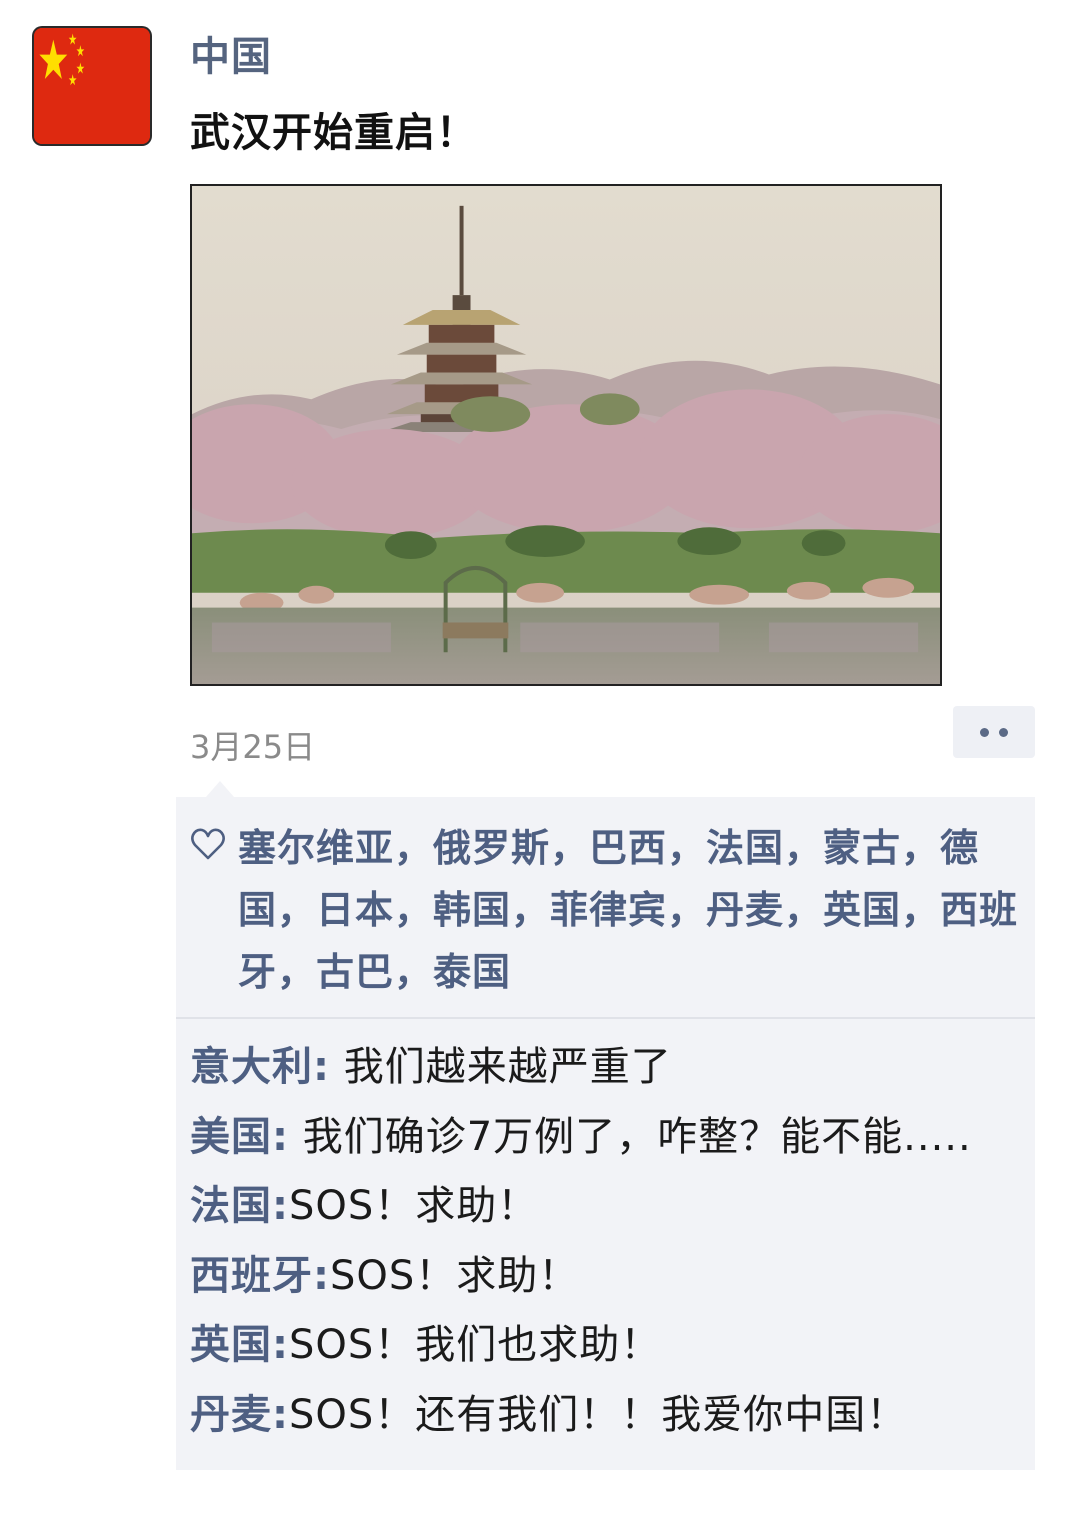  I want to click on more-button, so click(994, 732).